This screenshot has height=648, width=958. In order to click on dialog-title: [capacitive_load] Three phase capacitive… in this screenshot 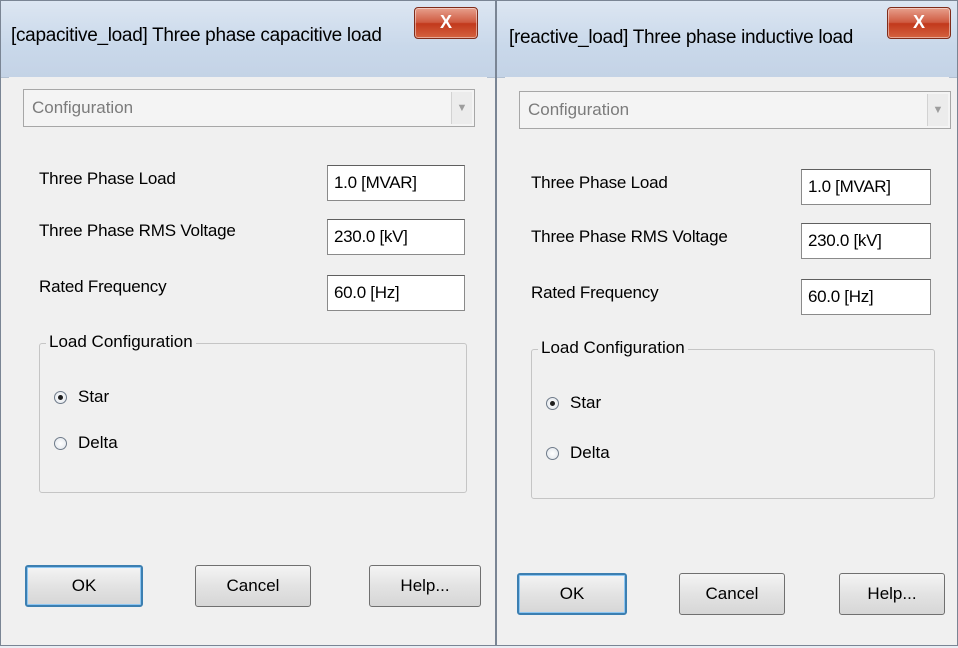, I will do `click(196, 35)`.